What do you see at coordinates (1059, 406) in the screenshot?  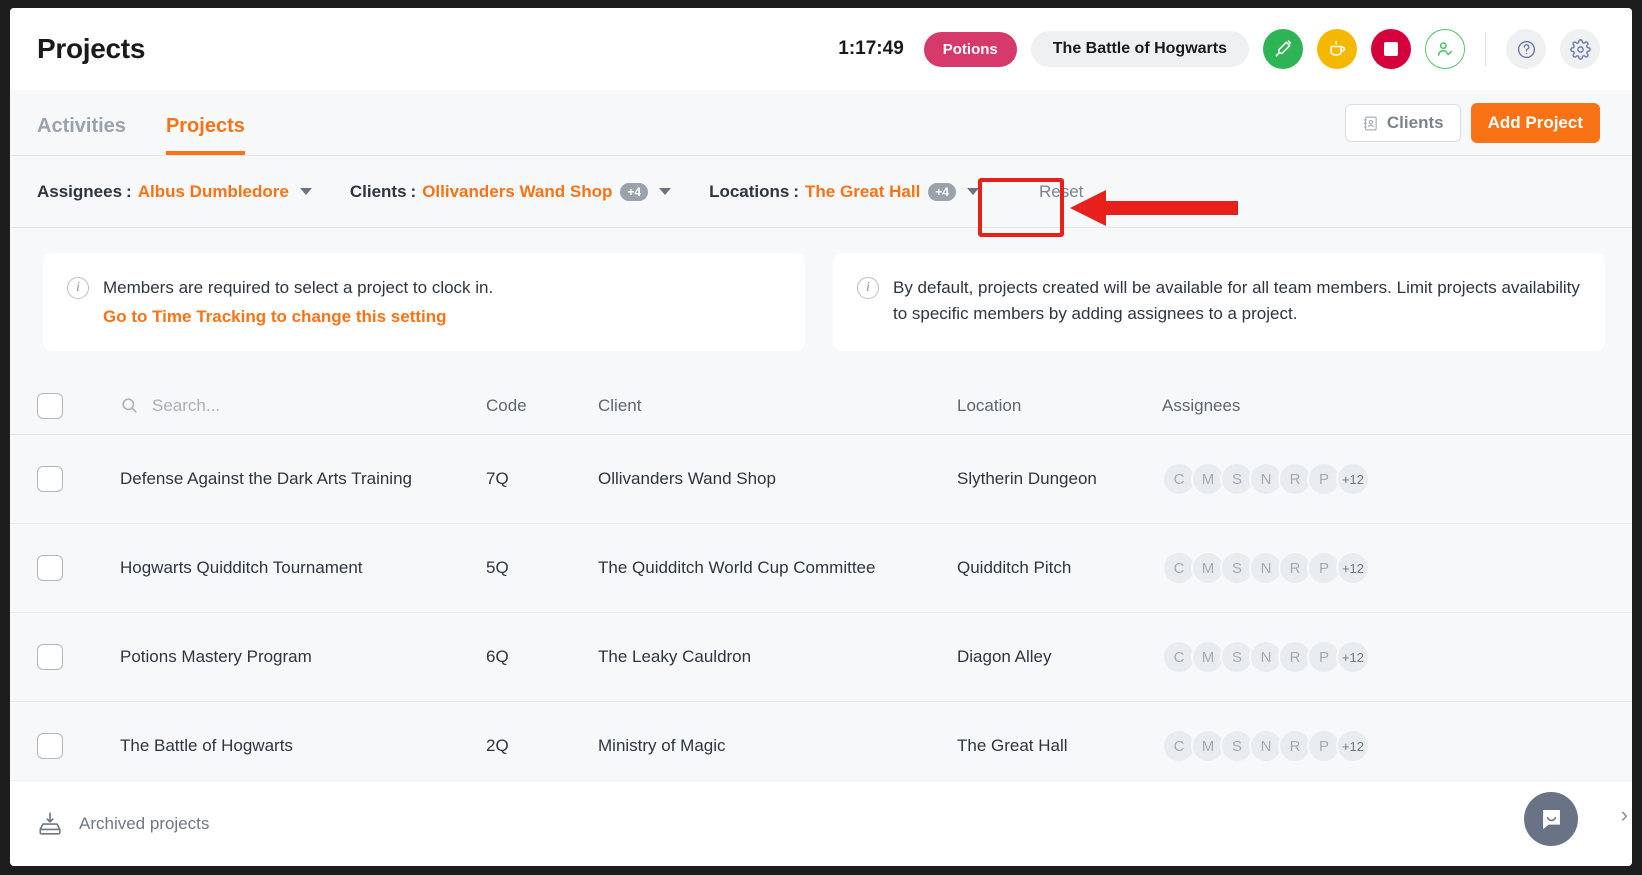 I see `column-header-location: Location` at bounding box center [1059, 406].